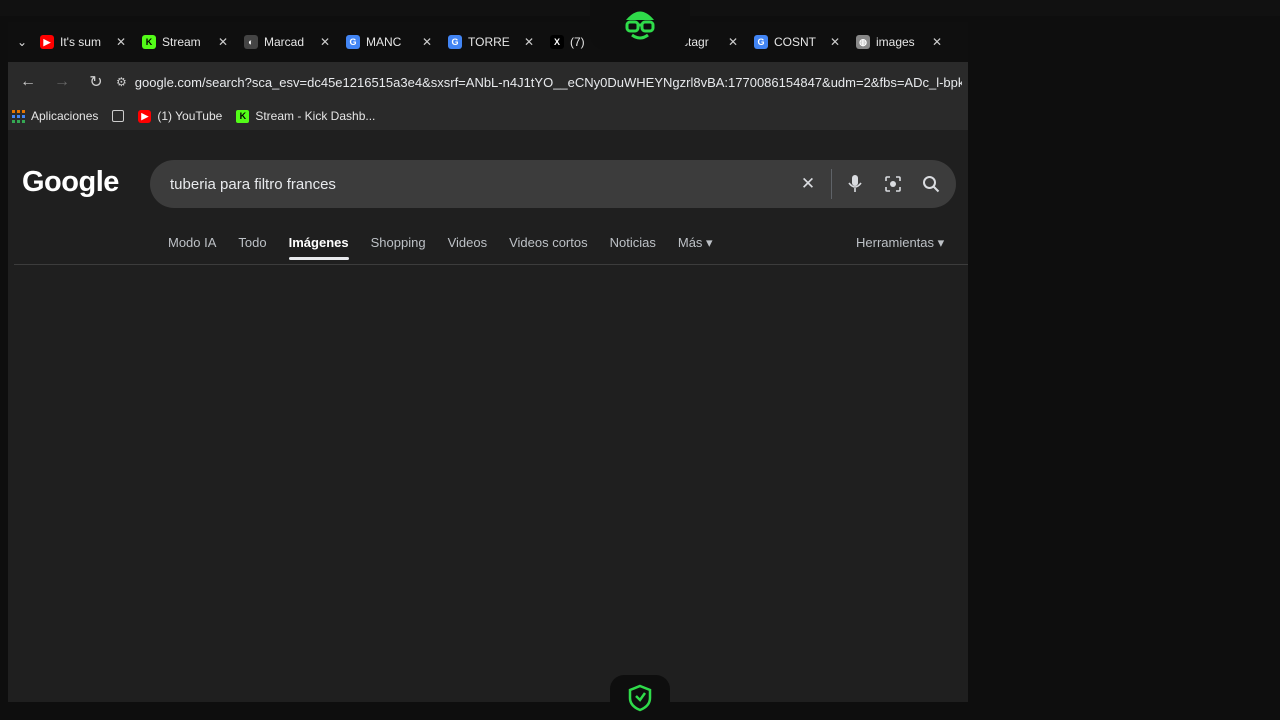 The height and width of the screenshot is (720, 1280). I want to click on forward-arrow-icon: →, so click(62, 82).